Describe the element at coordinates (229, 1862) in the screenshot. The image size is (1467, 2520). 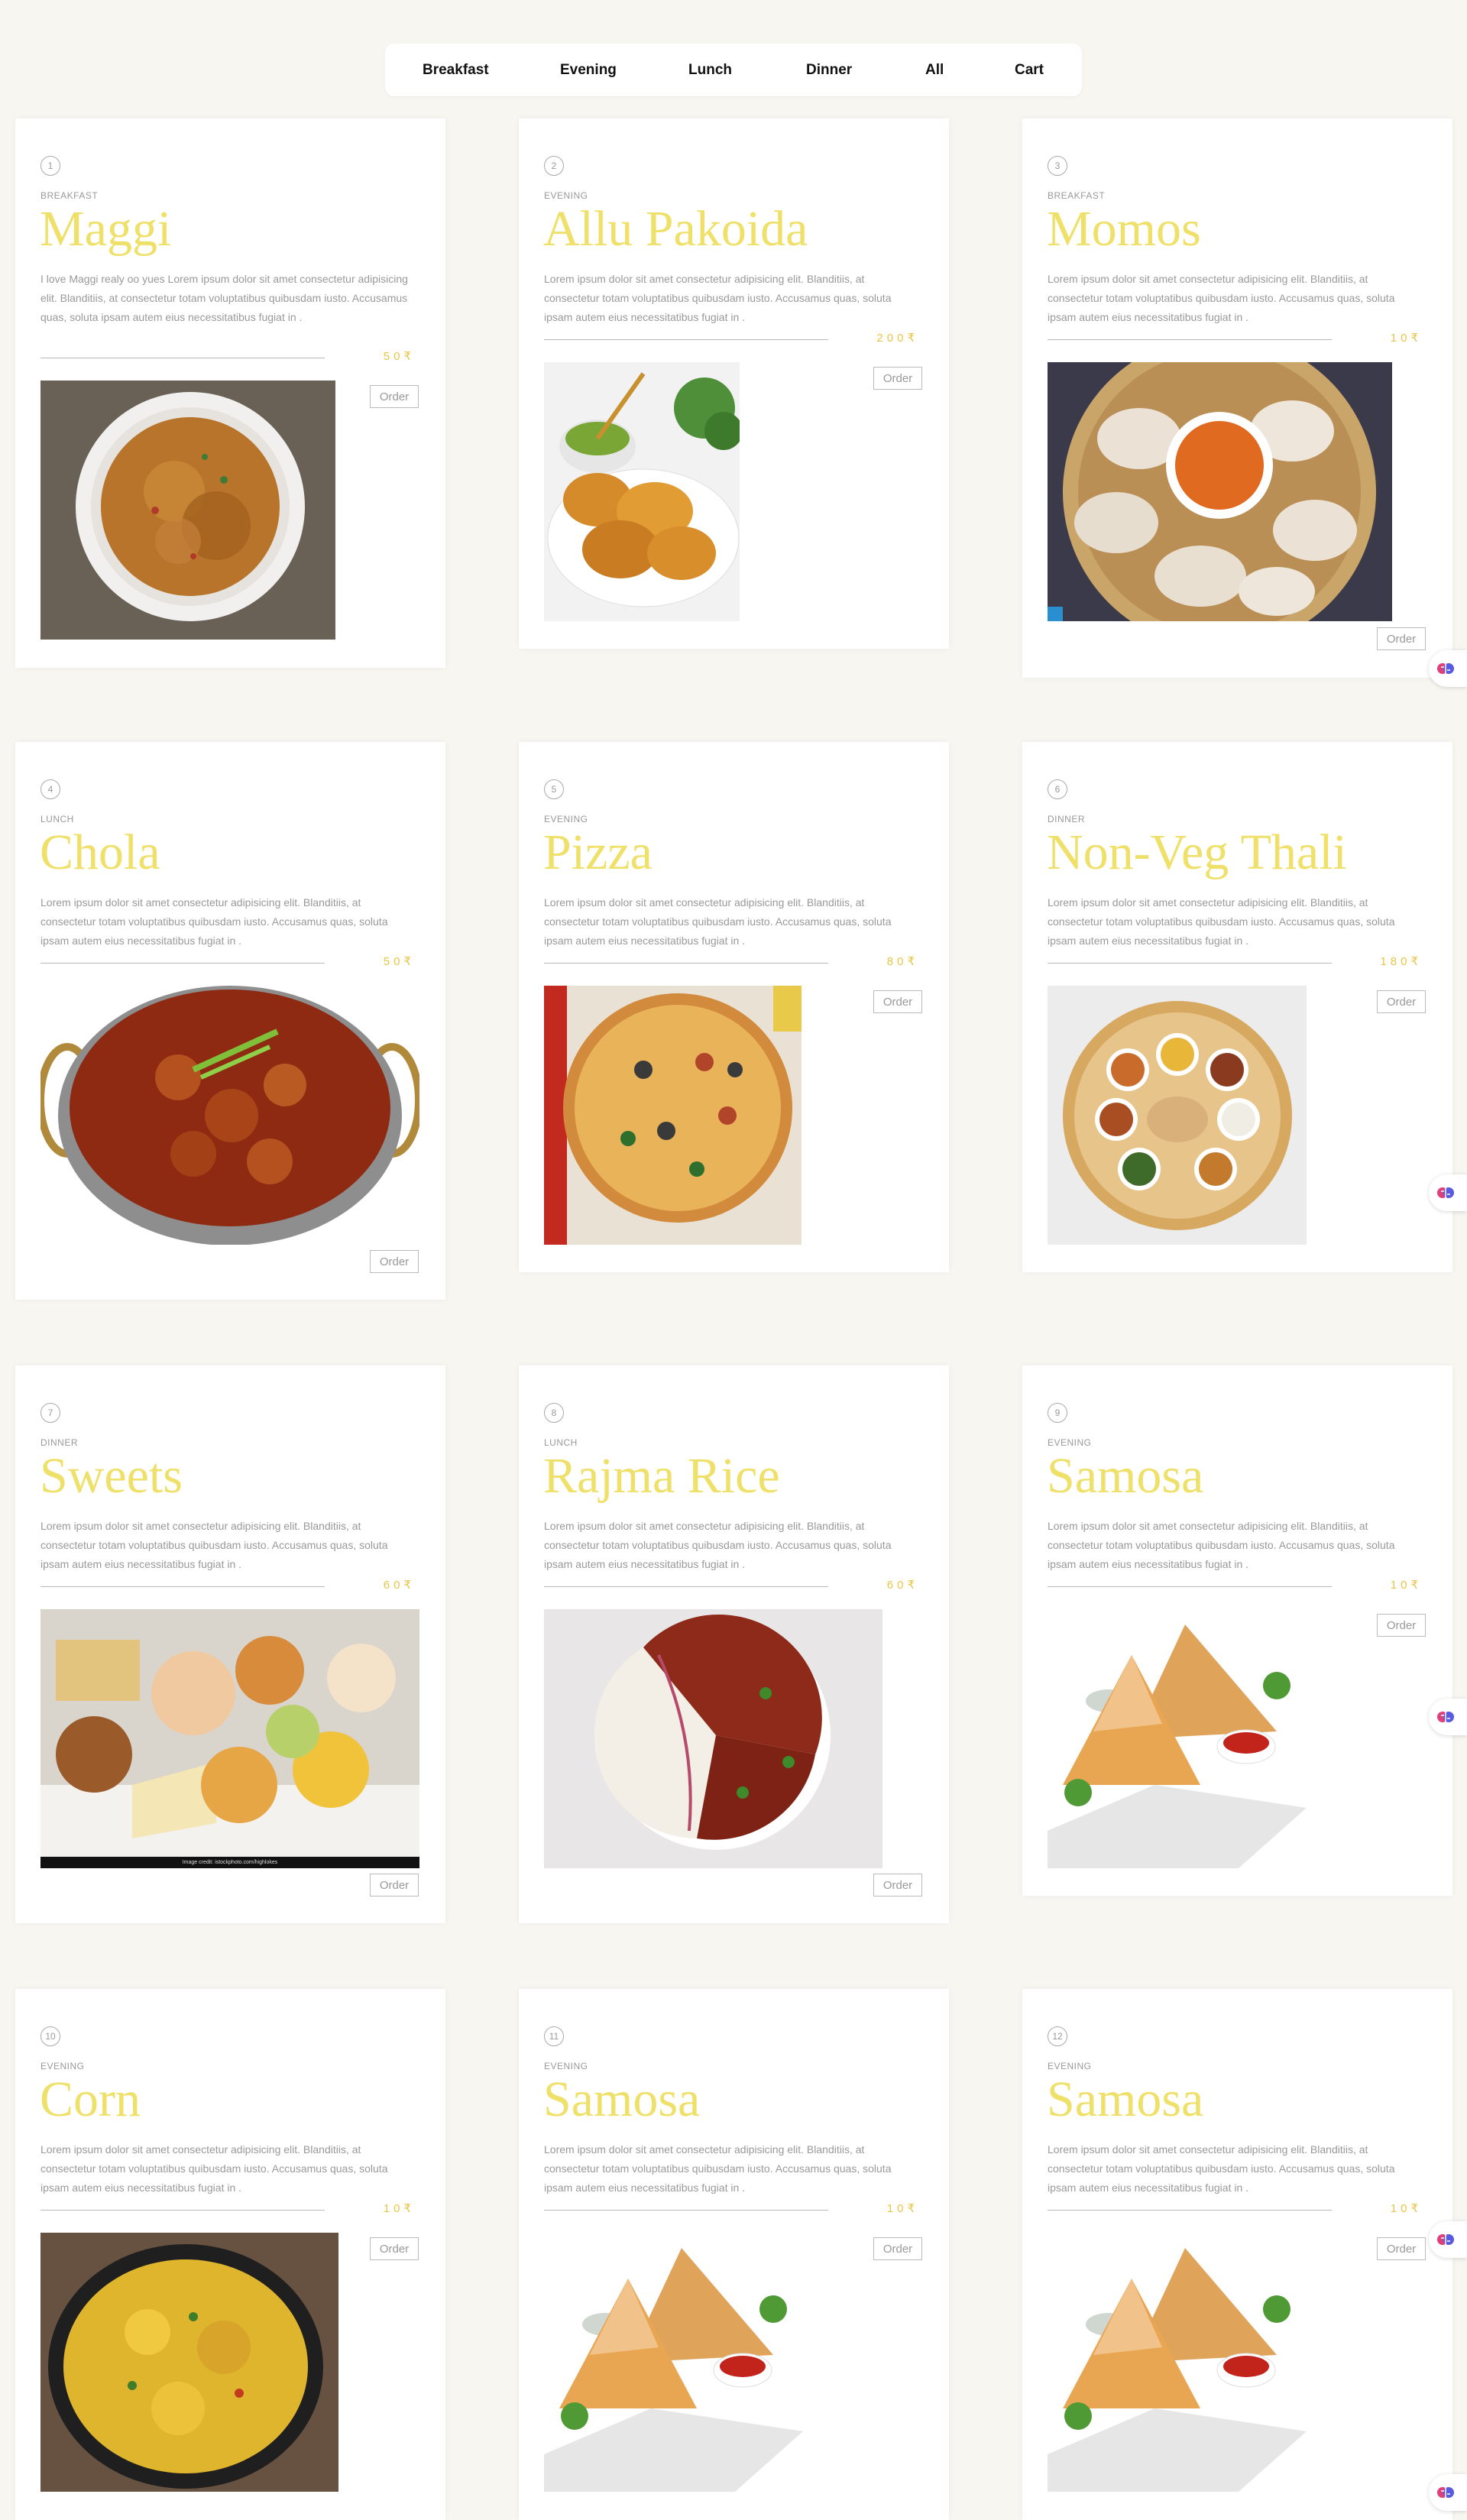
I see `photo-credit: Image credit: istockphoto.com/highlokes` at that location.